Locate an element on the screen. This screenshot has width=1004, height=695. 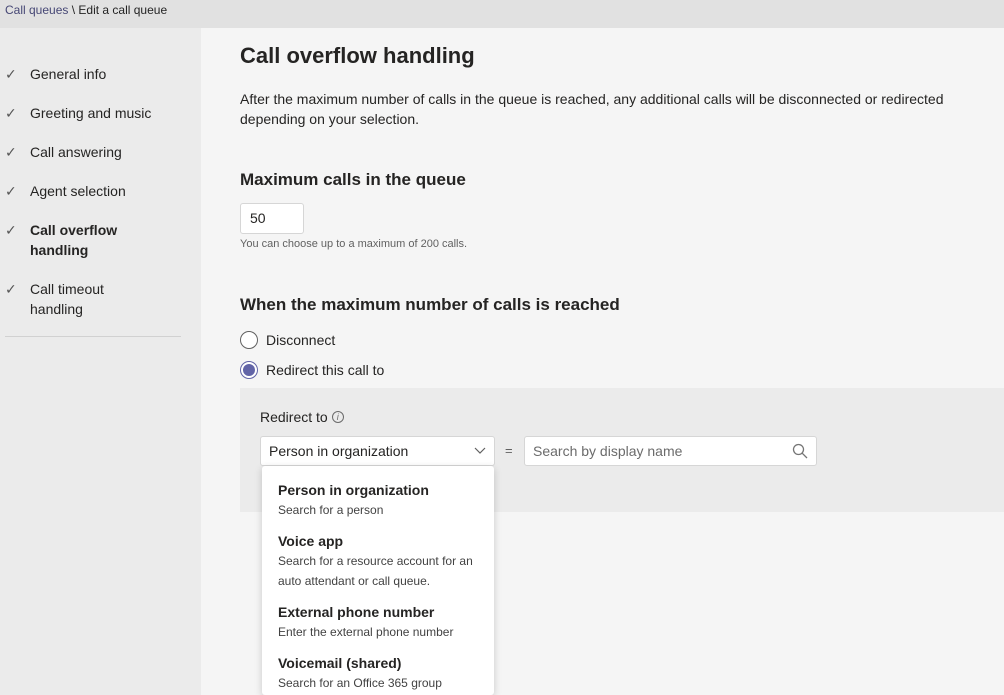
search-display-name-input: Search by display name is located at coordinates (670, 451).